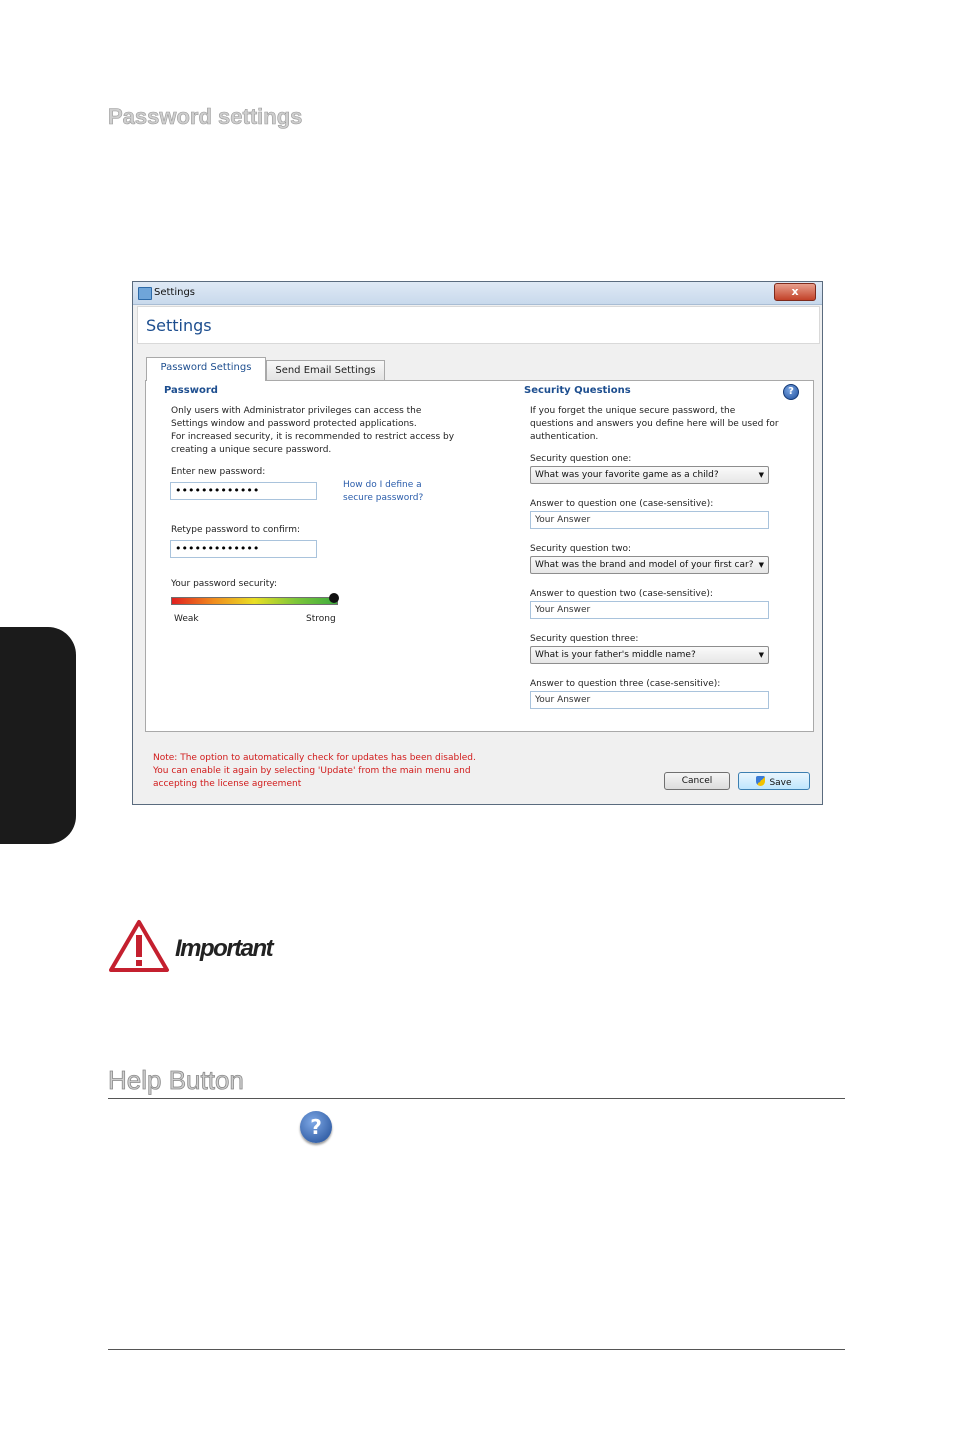  I want to click on q2-label: Security question two:, so click(580, 549).